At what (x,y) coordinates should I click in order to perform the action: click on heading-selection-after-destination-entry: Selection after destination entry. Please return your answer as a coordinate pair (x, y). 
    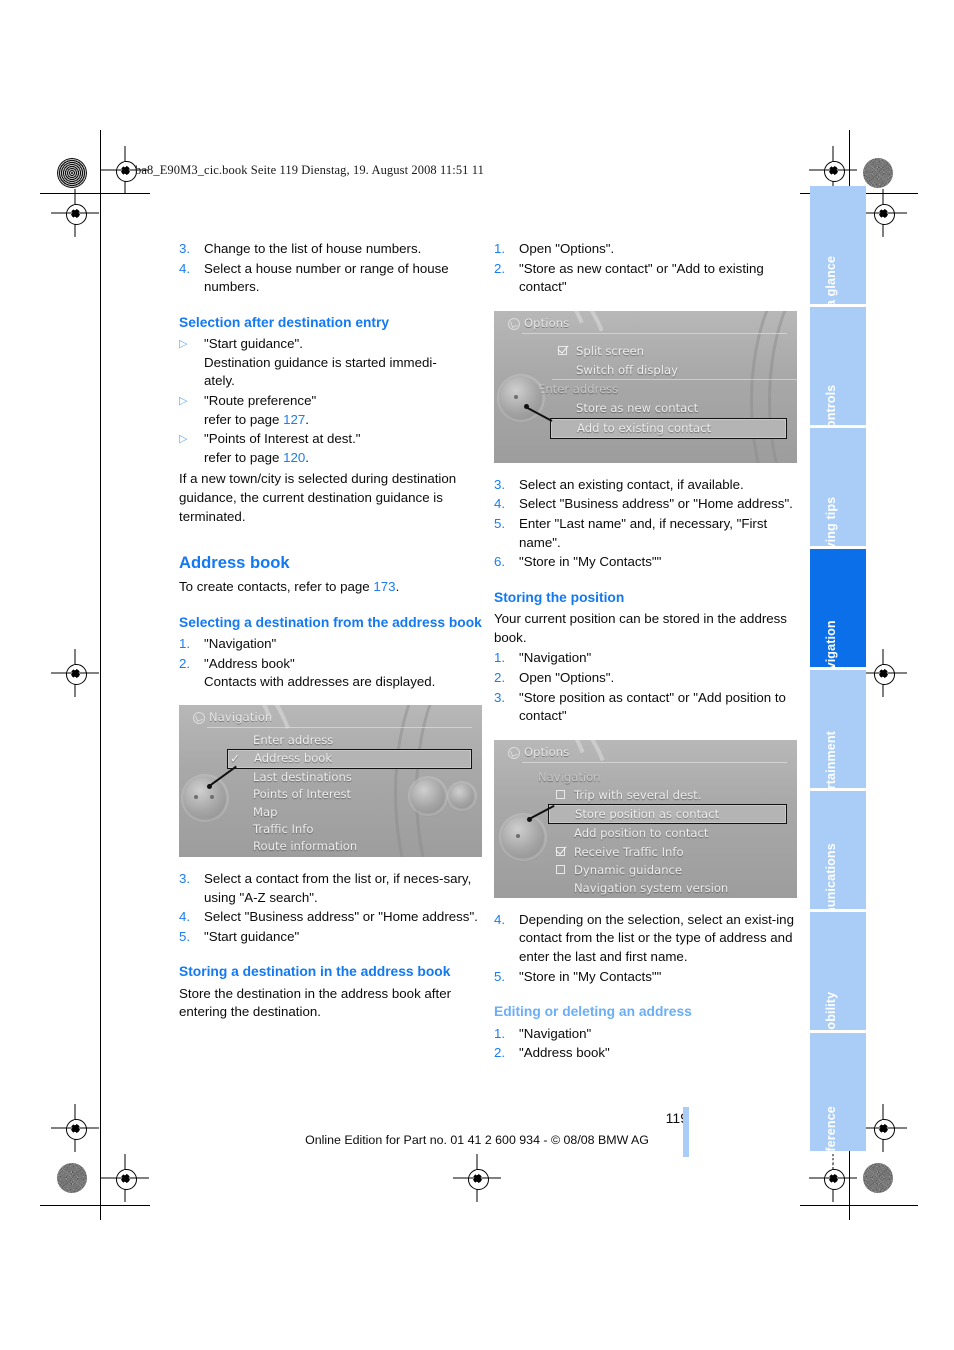
    Looking at the image, I should click on (284, 322).